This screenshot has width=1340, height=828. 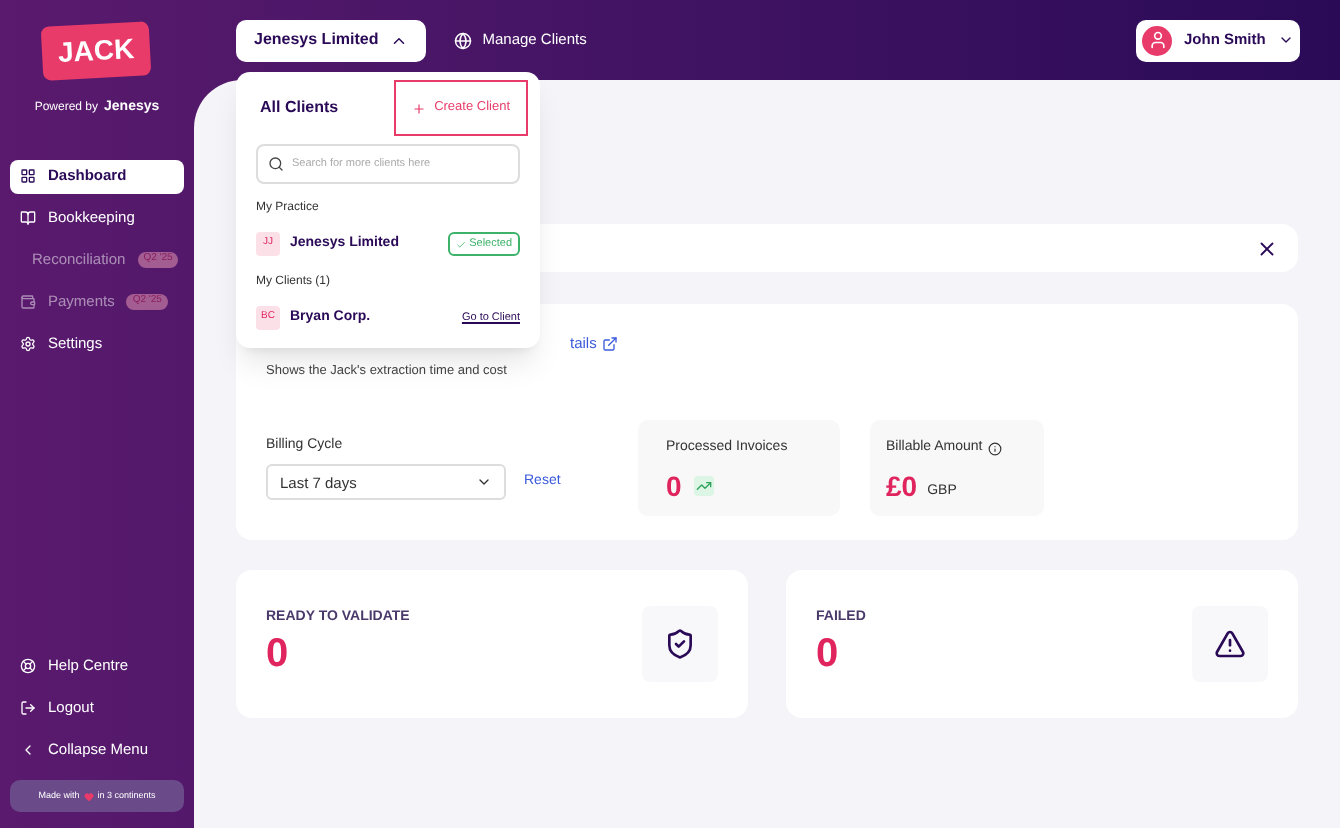 What do you see at coordinates (463, 40) in the screenshot?
I see `globe-icon` at bounding box center [463, 40].